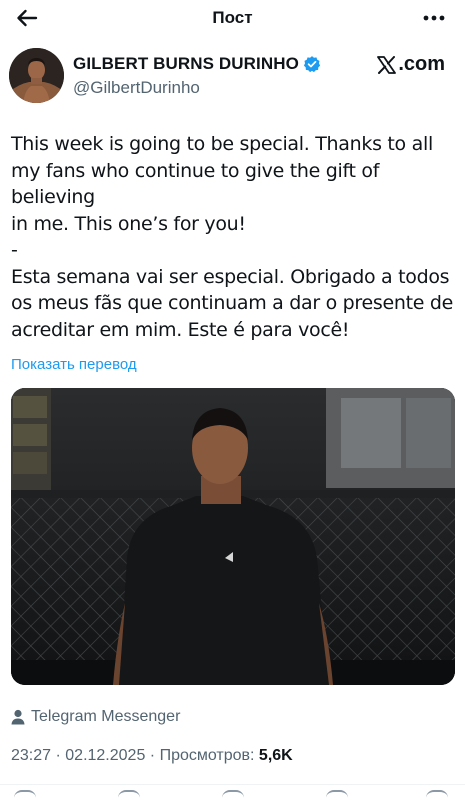 The width and height of the screenshot is (465, 800). What do you see at coordinates (18, 717) in the screenshot?
I see `person-icon` at bounding box center [18, 717].